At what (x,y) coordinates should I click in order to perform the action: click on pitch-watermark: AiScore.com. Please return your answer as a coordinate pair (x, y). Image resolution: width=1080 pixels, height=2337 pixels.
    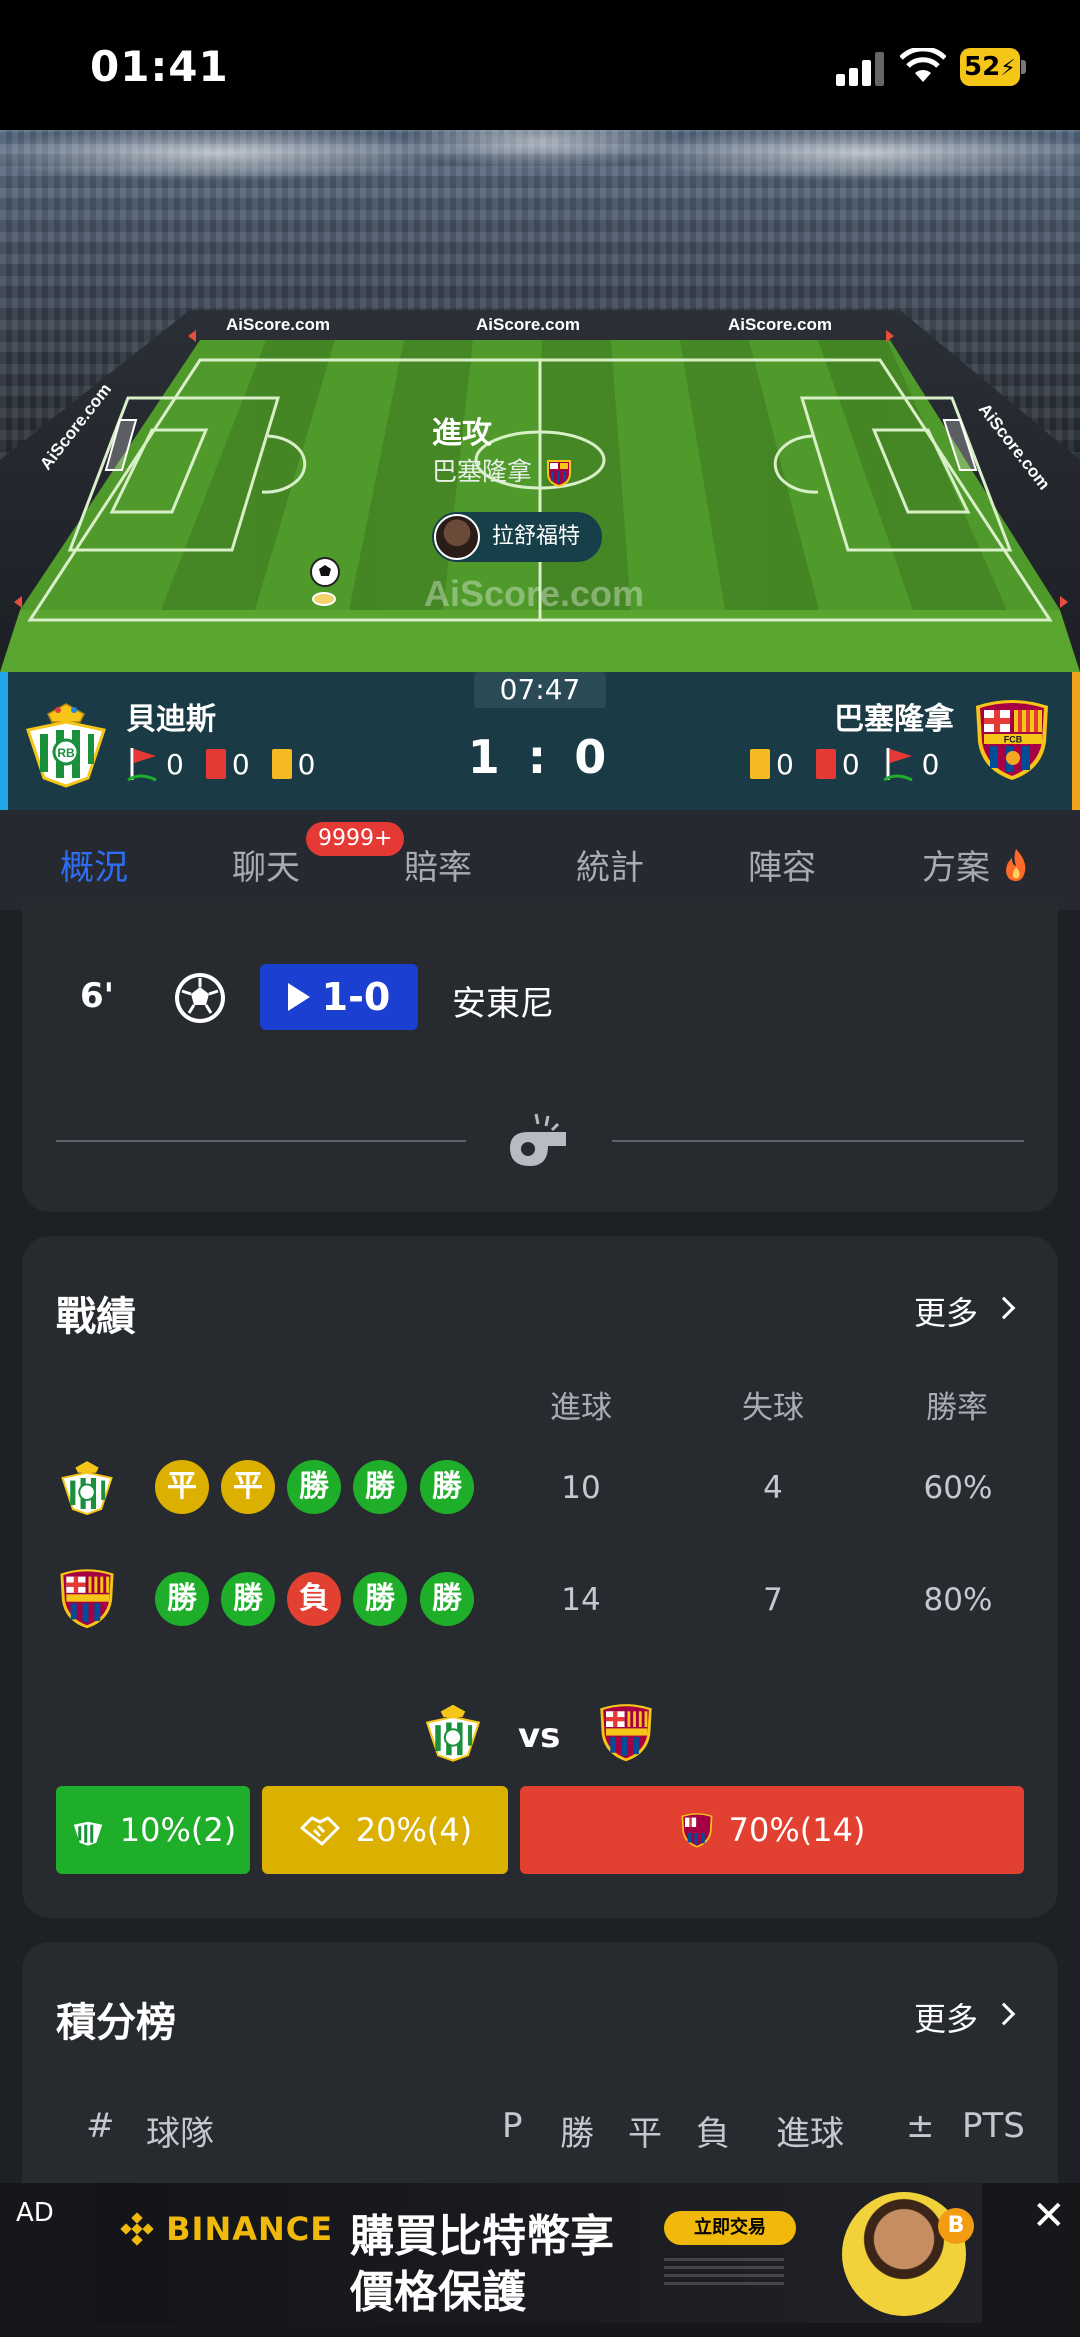
    Looking at the image, I should click on (534, 593).